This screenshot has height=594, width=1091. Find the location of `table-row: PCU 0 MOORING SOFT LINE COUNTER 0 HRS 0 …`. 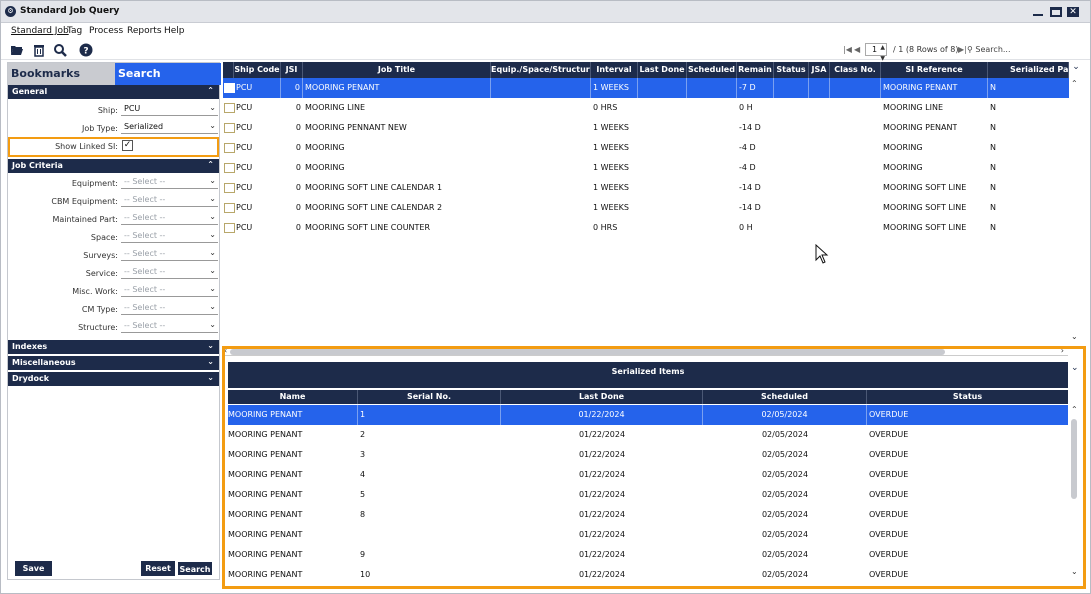

table-row: PCU 0 MOORING SOFT LINE COUNTER 0 HRS 0 … is located at coordinates (646, 228).